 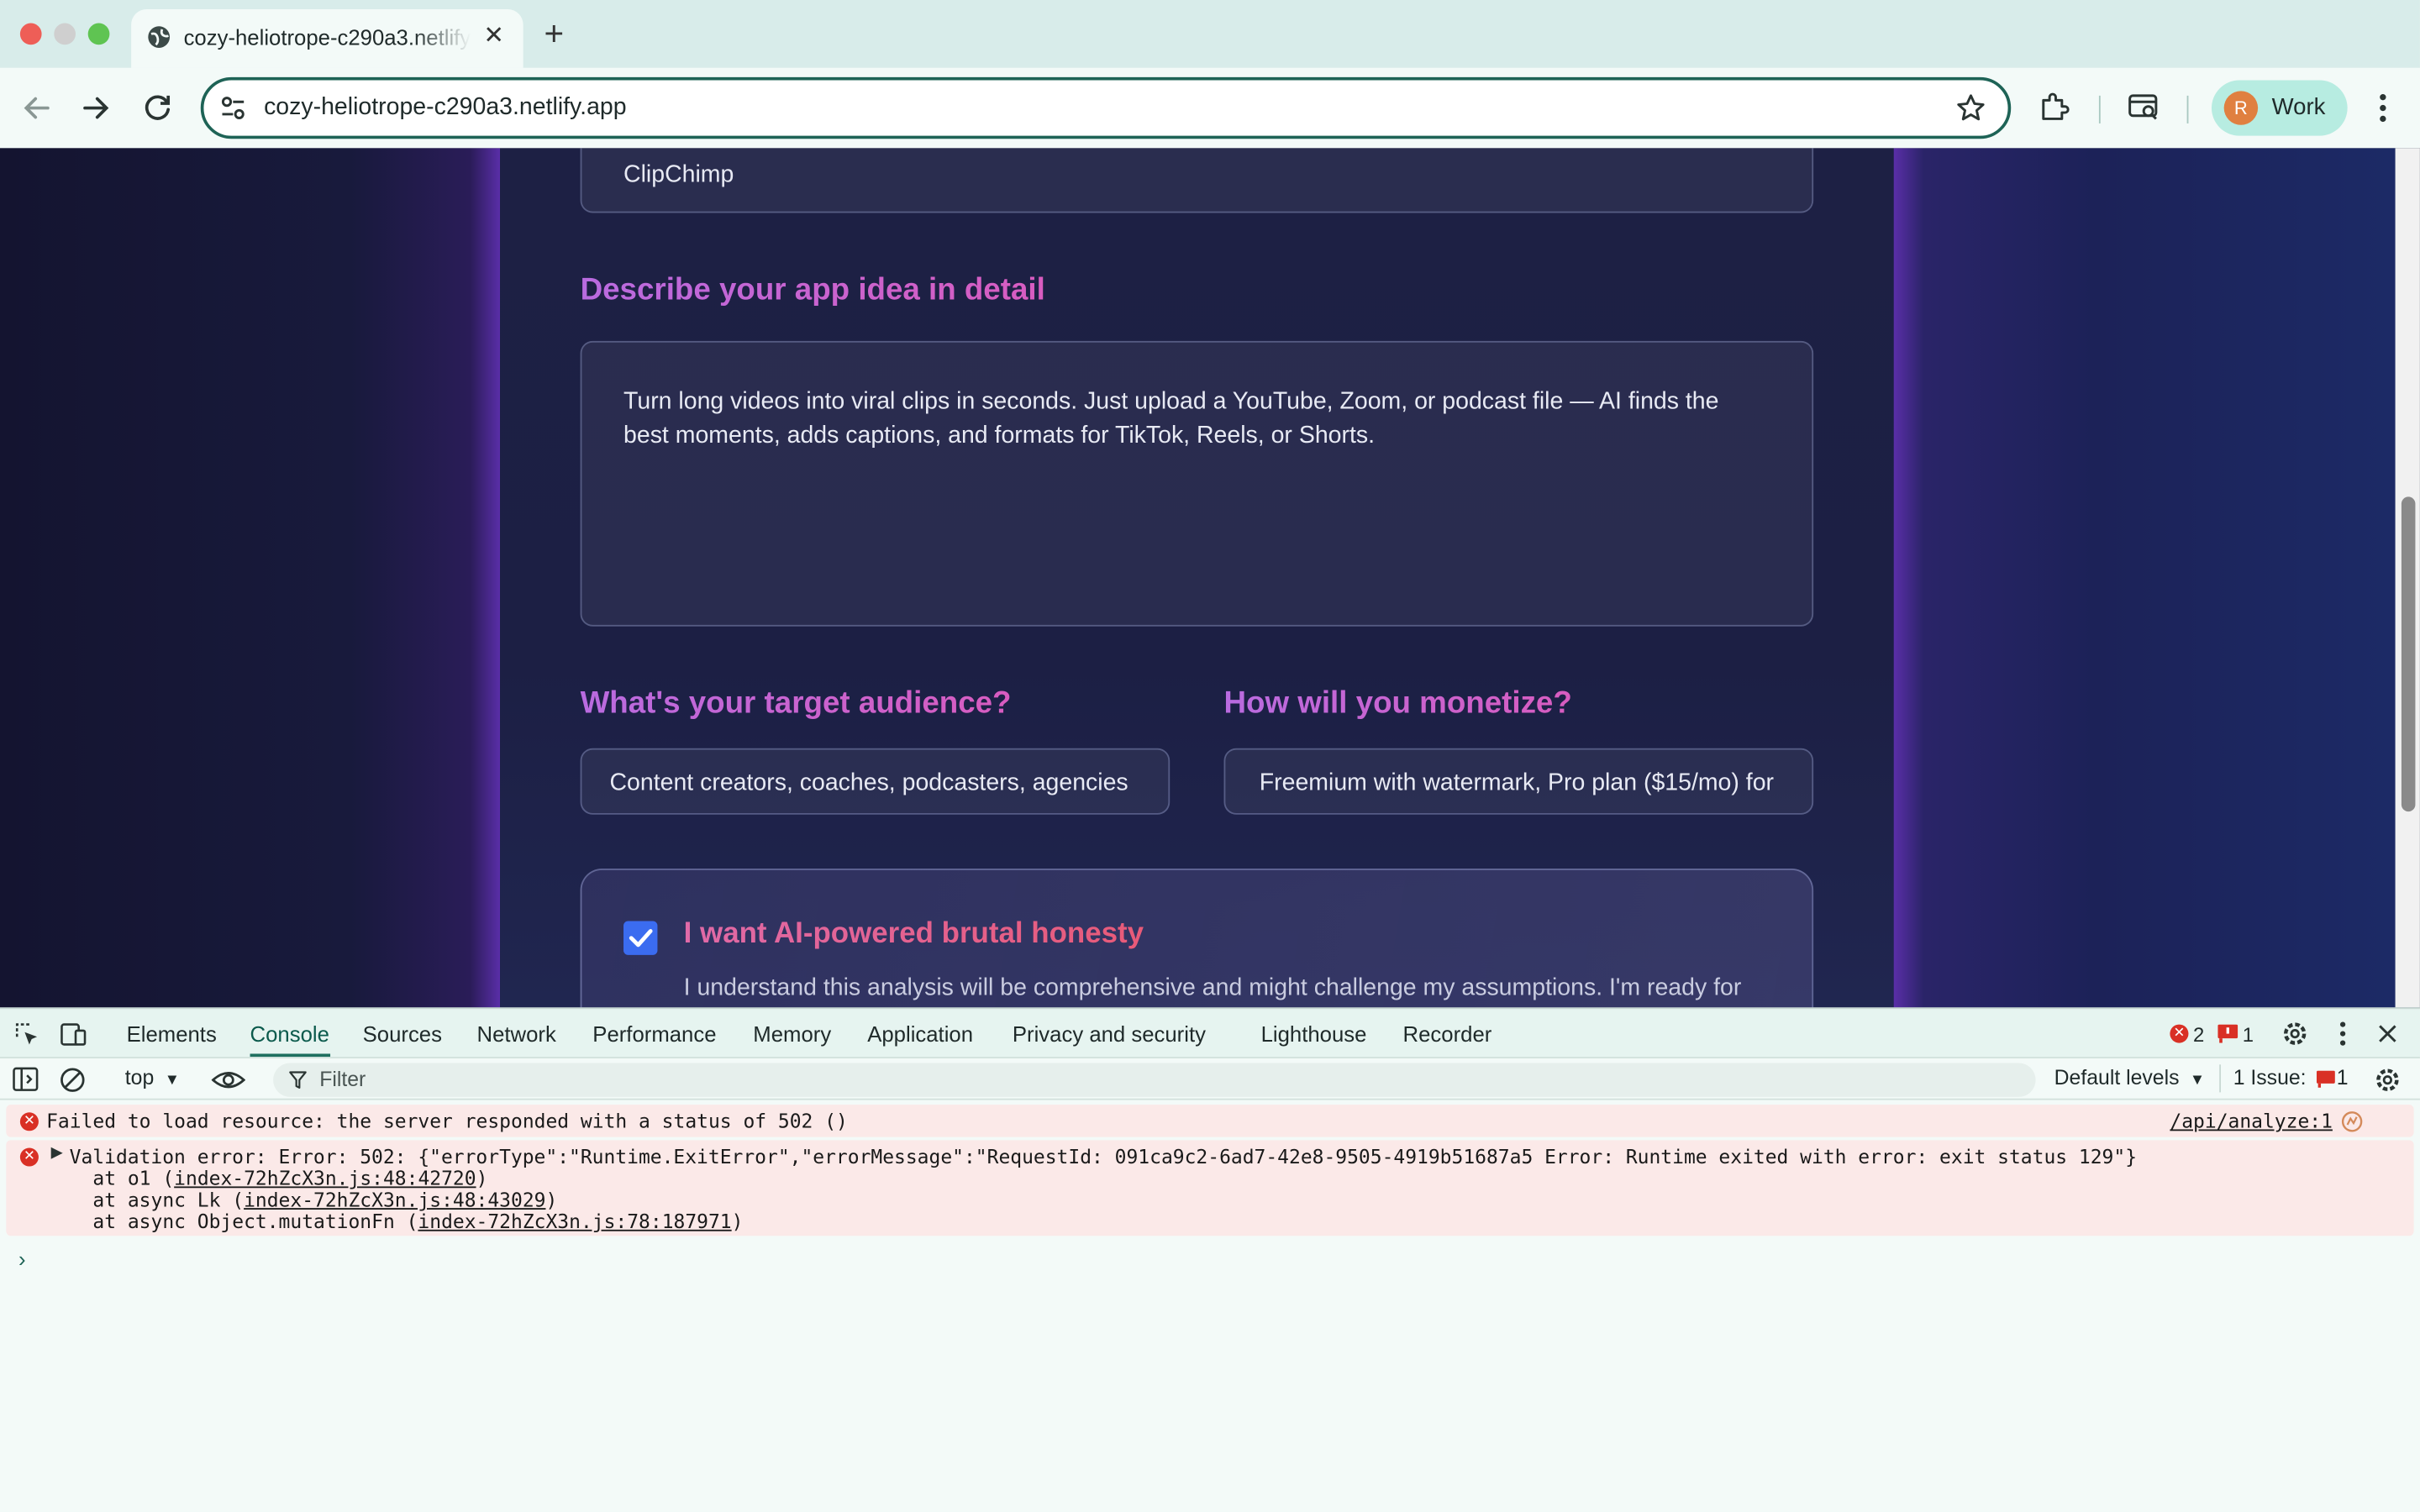 What do you see at coordinates (1447, 1033) in the screenshot?
I see `devtools-tab-recorder: Recorder` at bounding box center [1447, 1033].